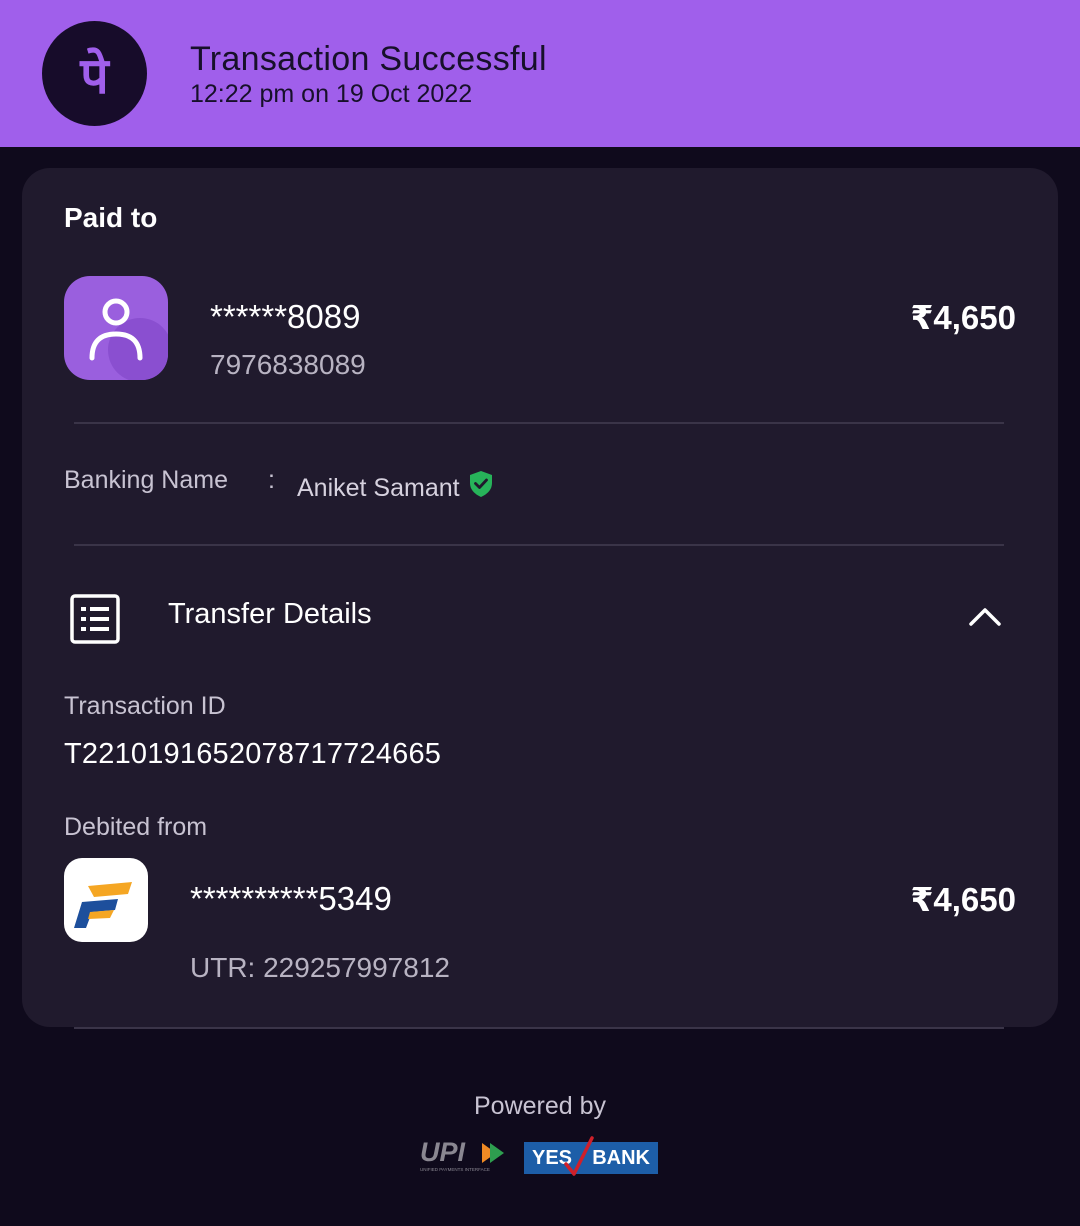 This screenshot has width=1080, height=1226. What do you see at coordinates (368, 59) in the screenshot?
I see `transaction-status-title: Transaction Successful` at bounding box center [368, 59].